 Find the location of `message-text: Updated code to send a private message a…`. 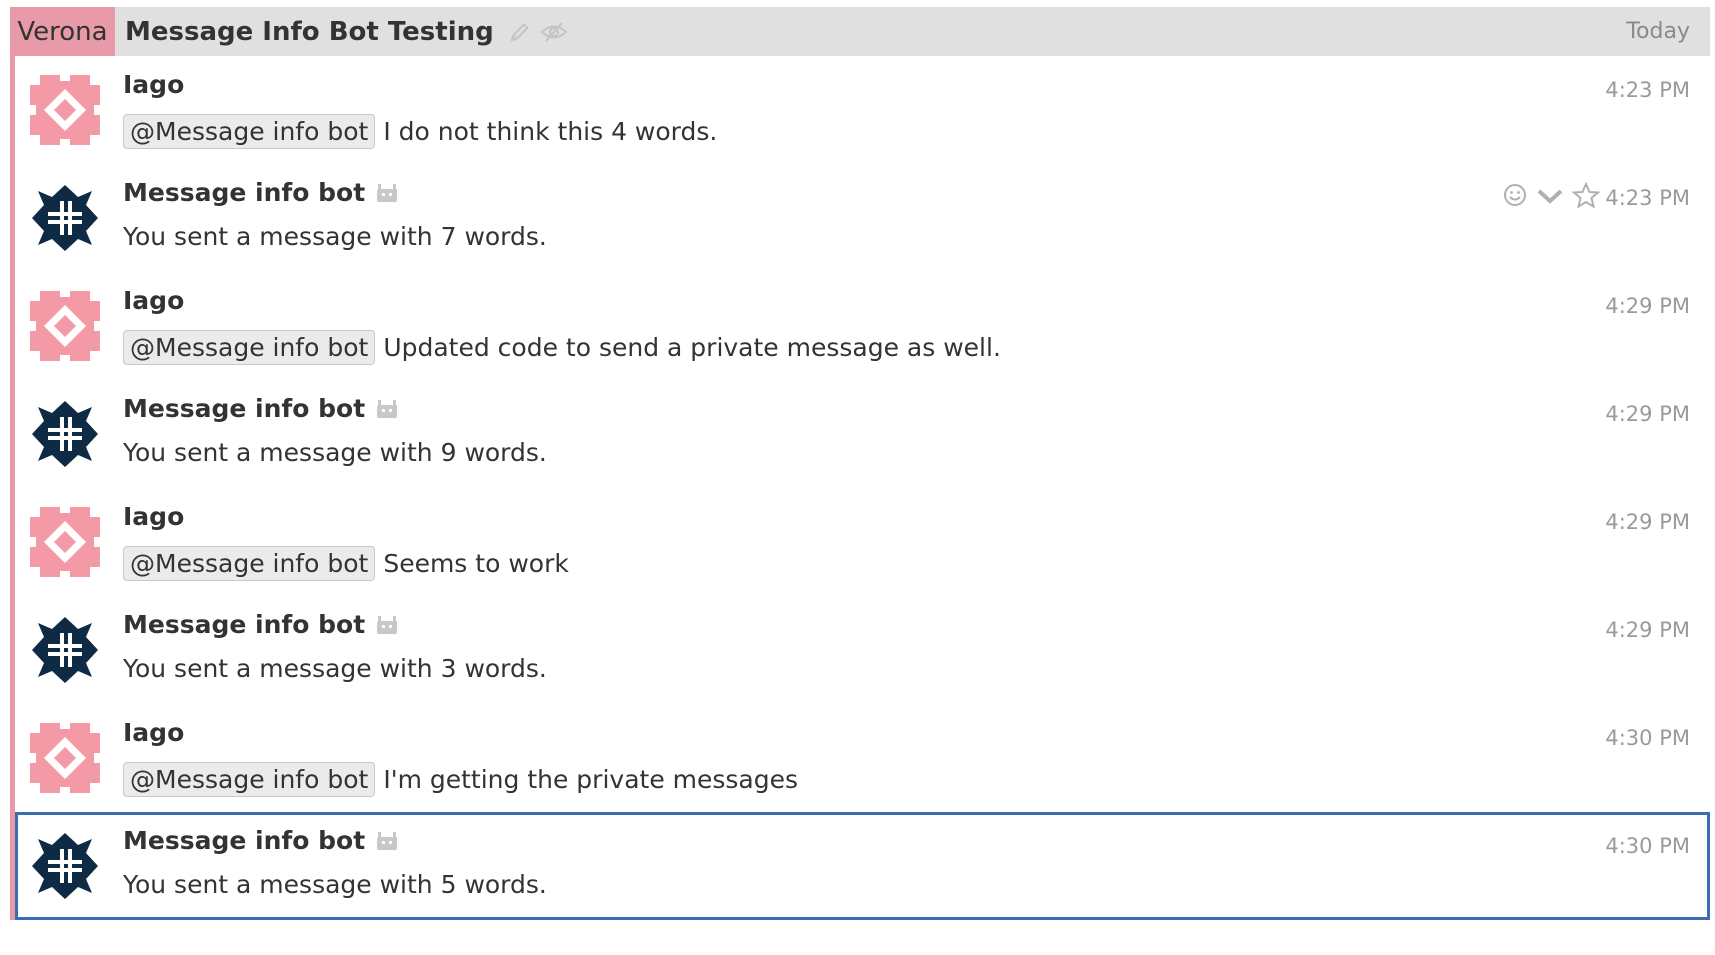

message-text: Updated code to send a private message a… is located at coordinates (692, 347).